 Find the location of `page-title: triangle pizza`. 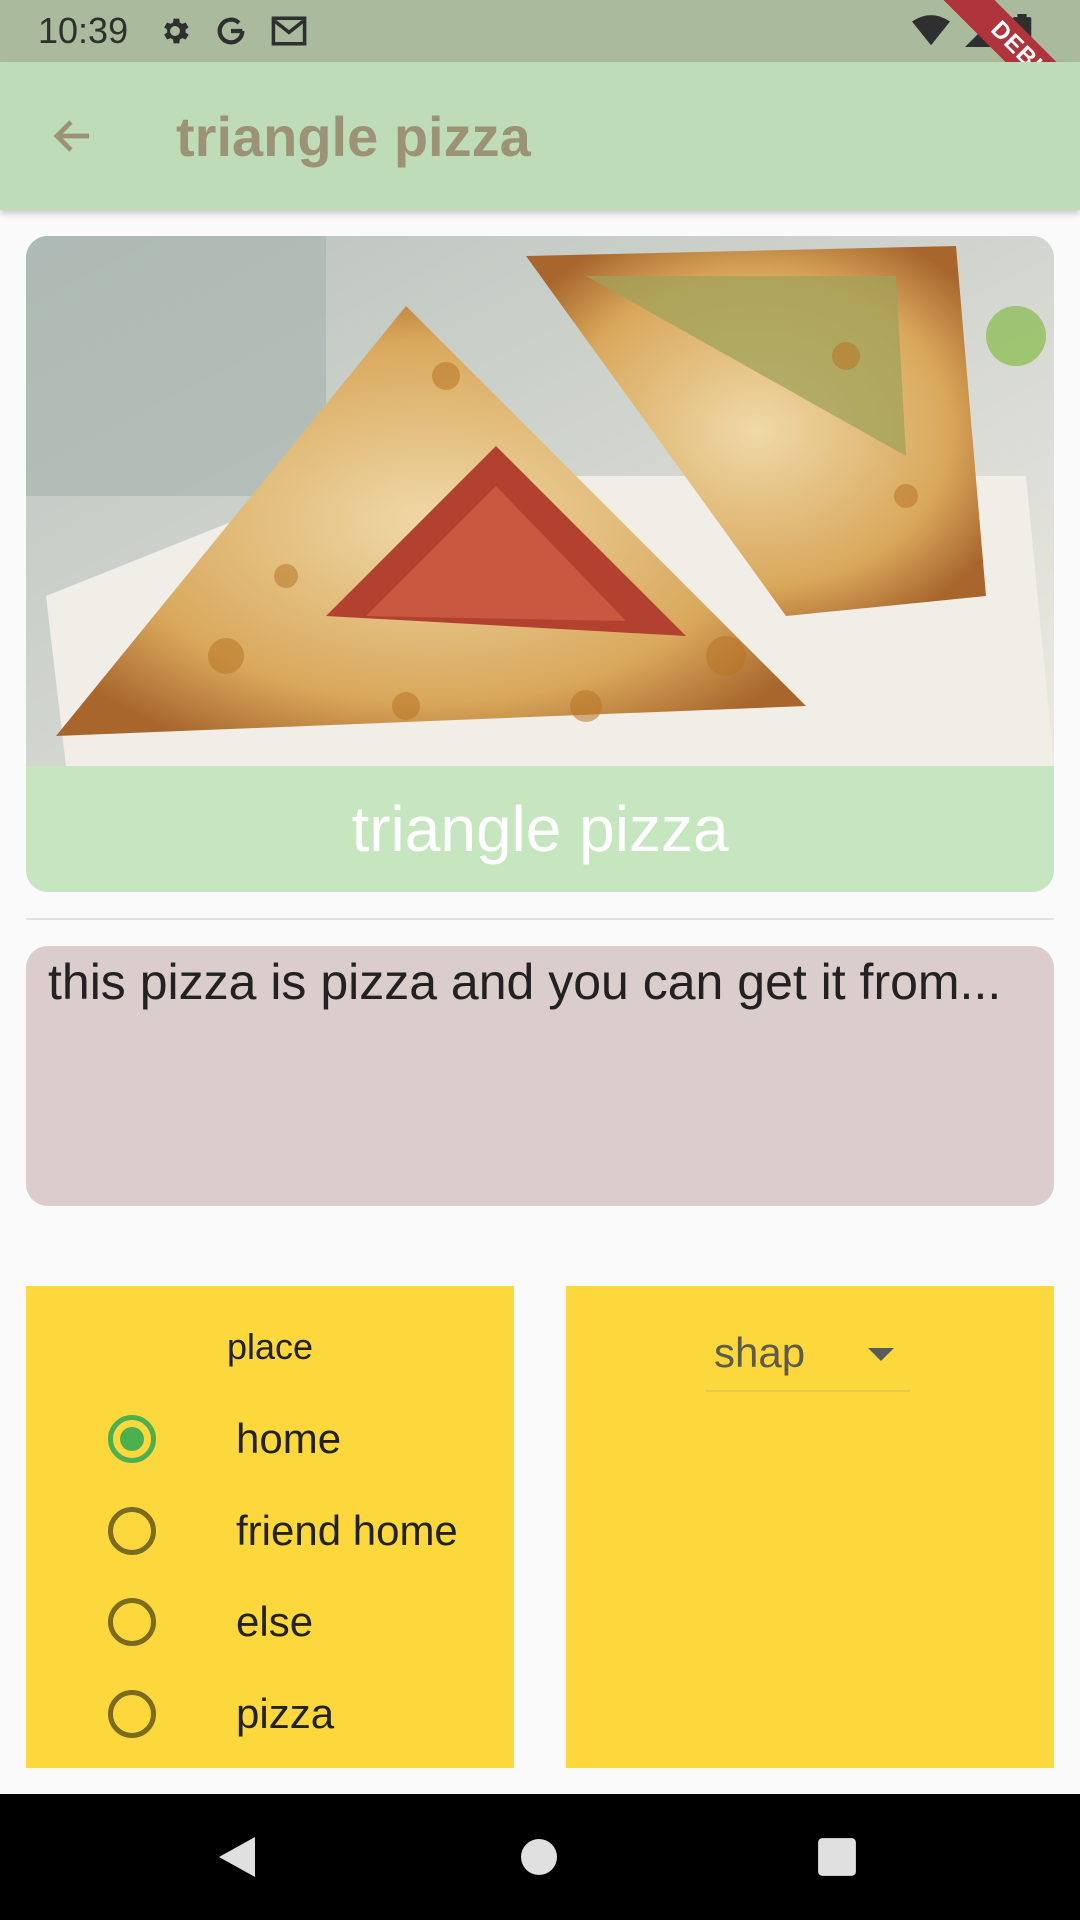

page-title: triangle pizza is located at coordinates (353, 136).